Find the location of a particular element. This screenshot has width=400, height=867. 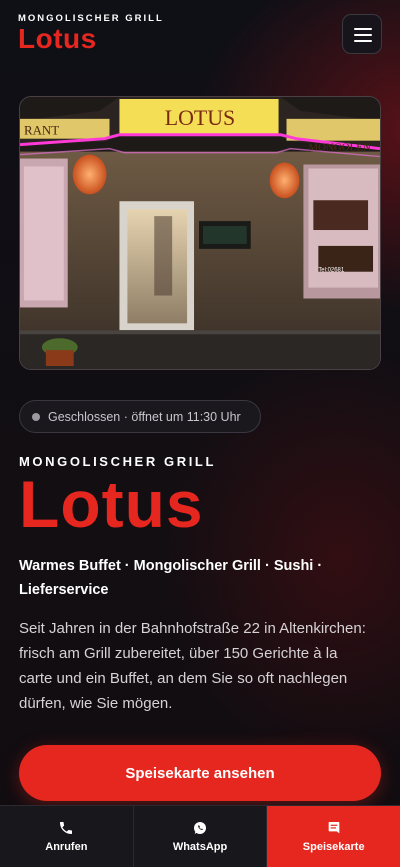

menu-button is located at coordinates (362, 34).